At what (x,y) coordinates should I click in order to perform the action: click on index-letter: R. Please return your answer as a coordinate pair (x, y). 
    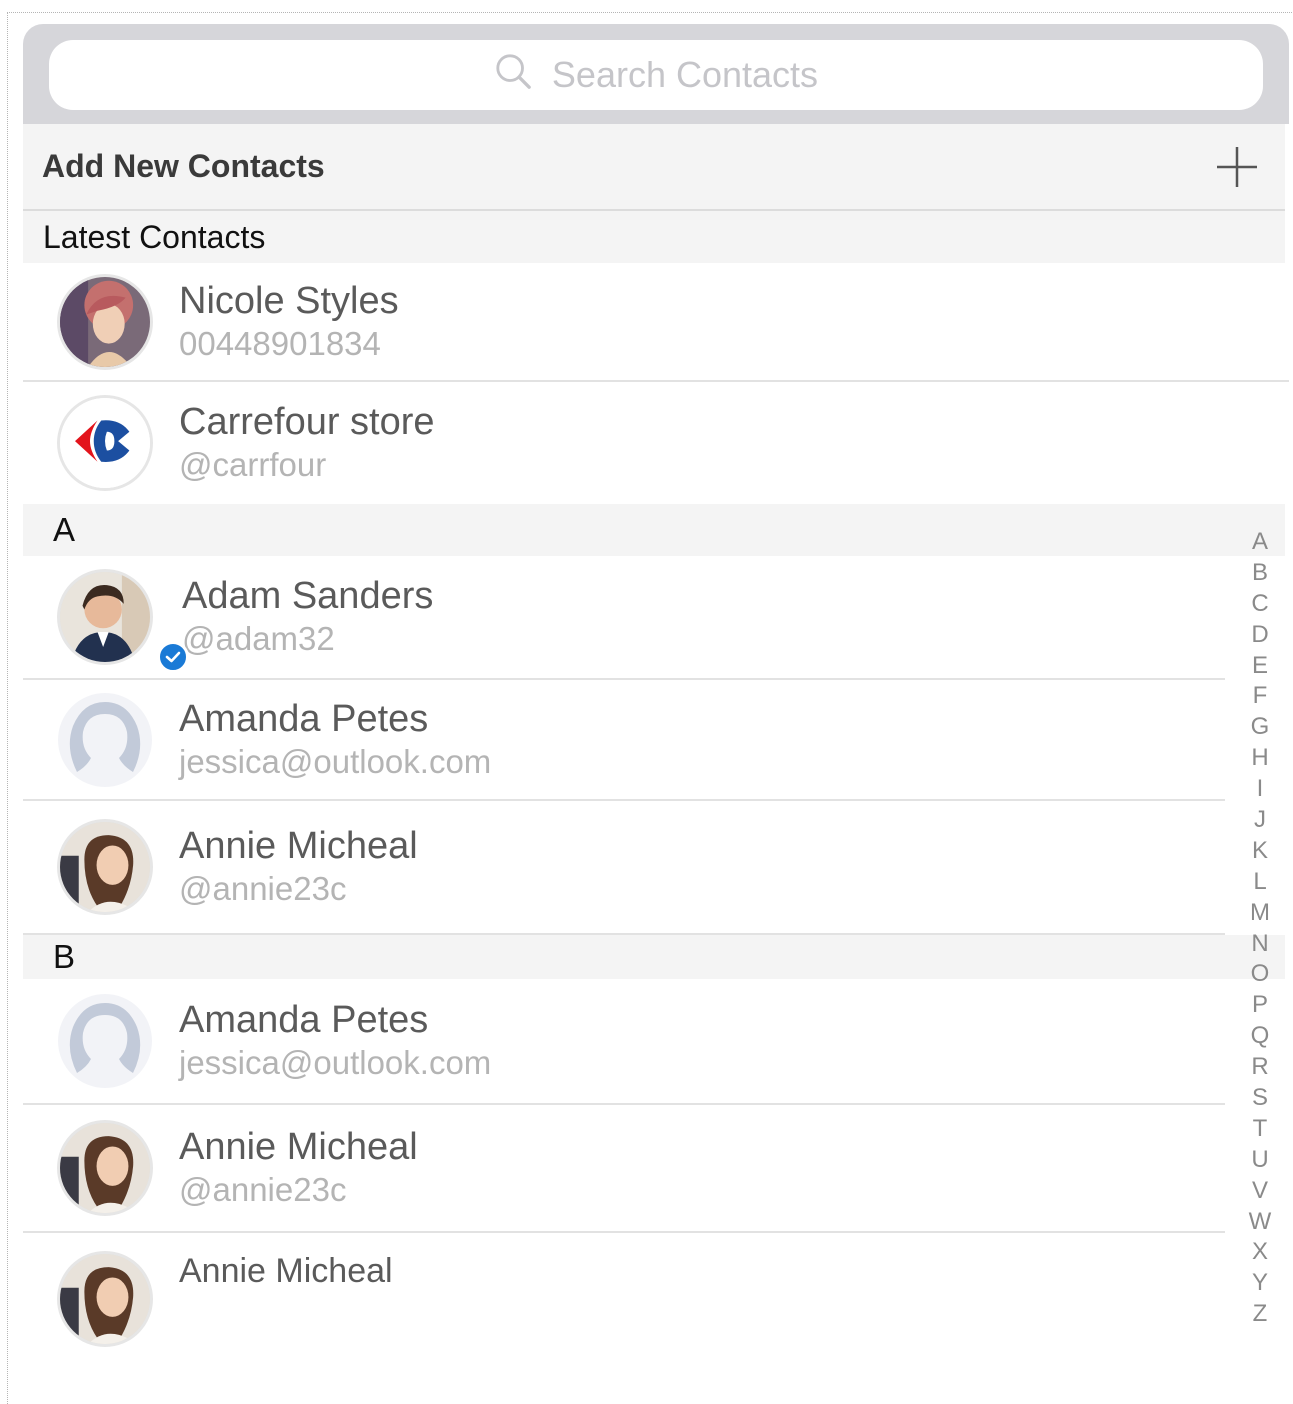
    Looking at the image, I should click on (1259, 1067).